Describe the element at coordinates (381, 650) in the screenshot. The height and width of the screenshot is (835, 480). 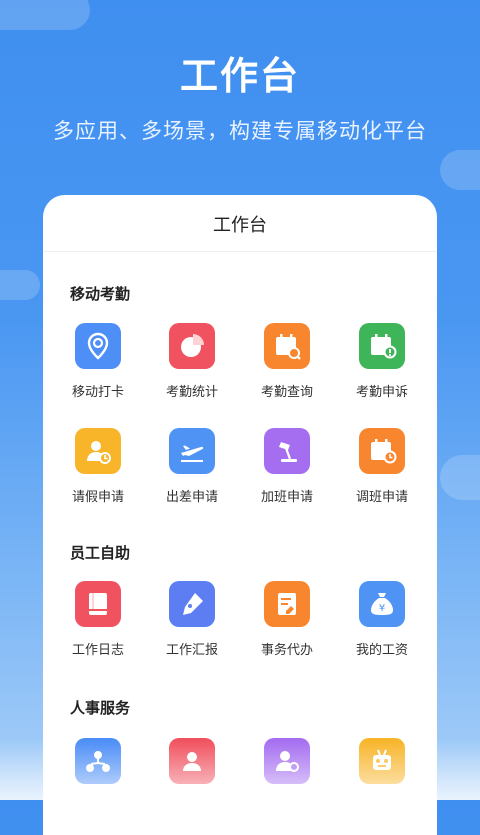
I see `app-label: 我的工资` at that location.